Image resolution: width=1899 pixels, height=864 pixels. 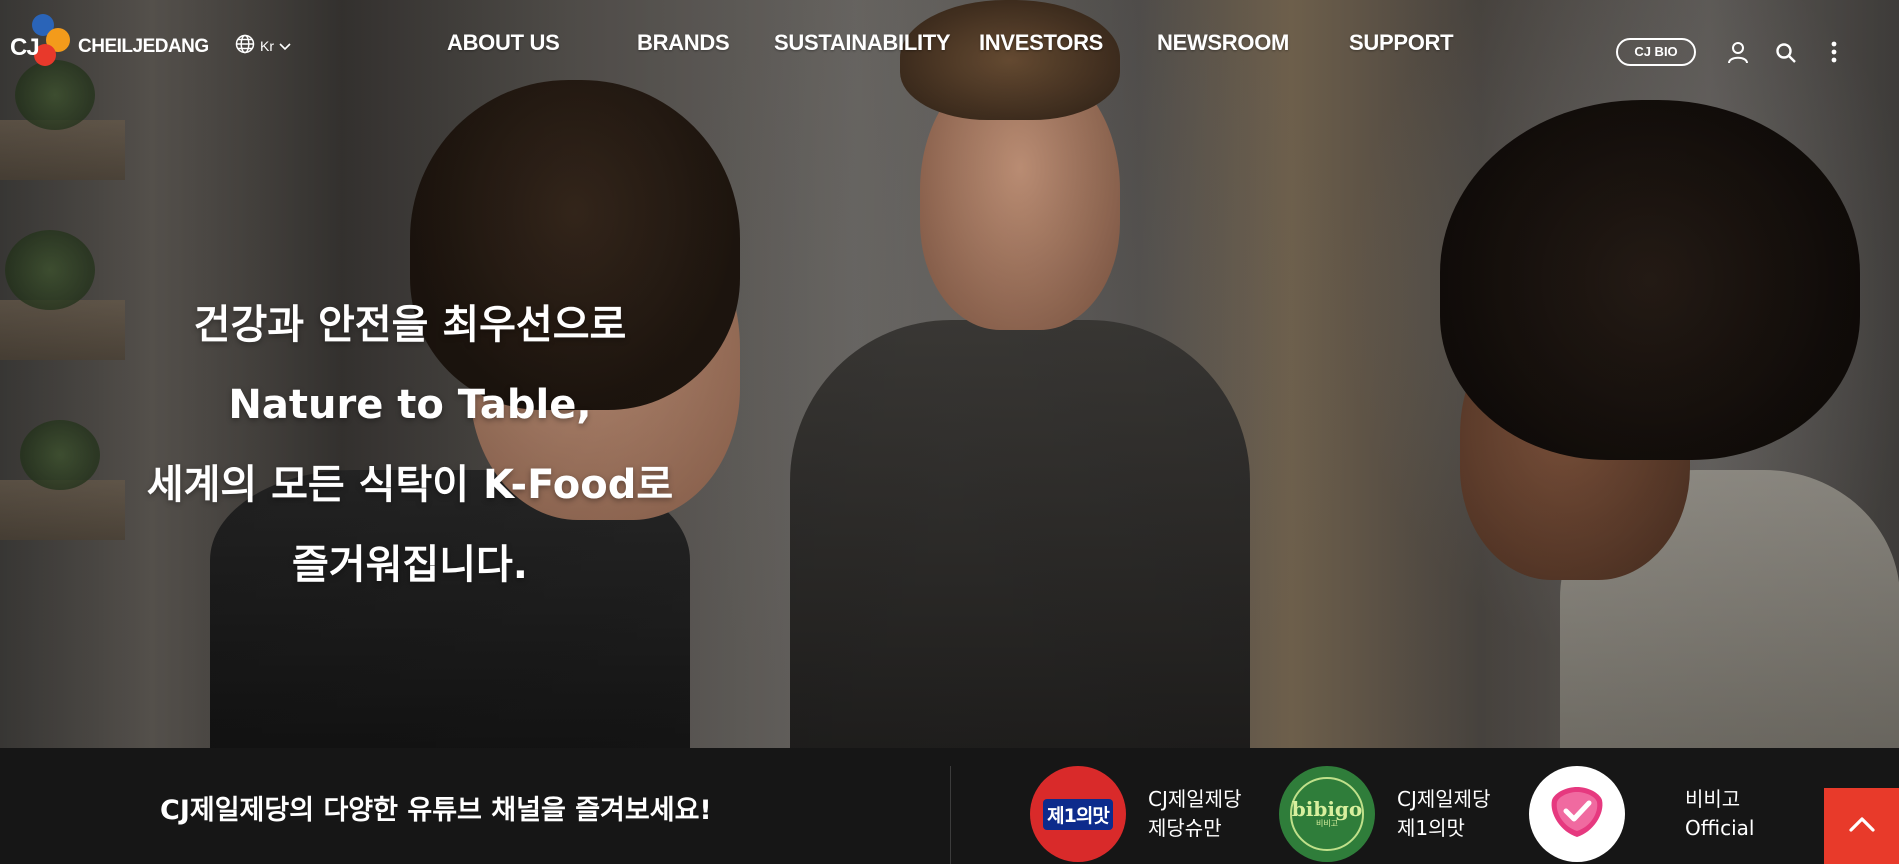 I want to click on user-icon, so click(x=1738, y=54).